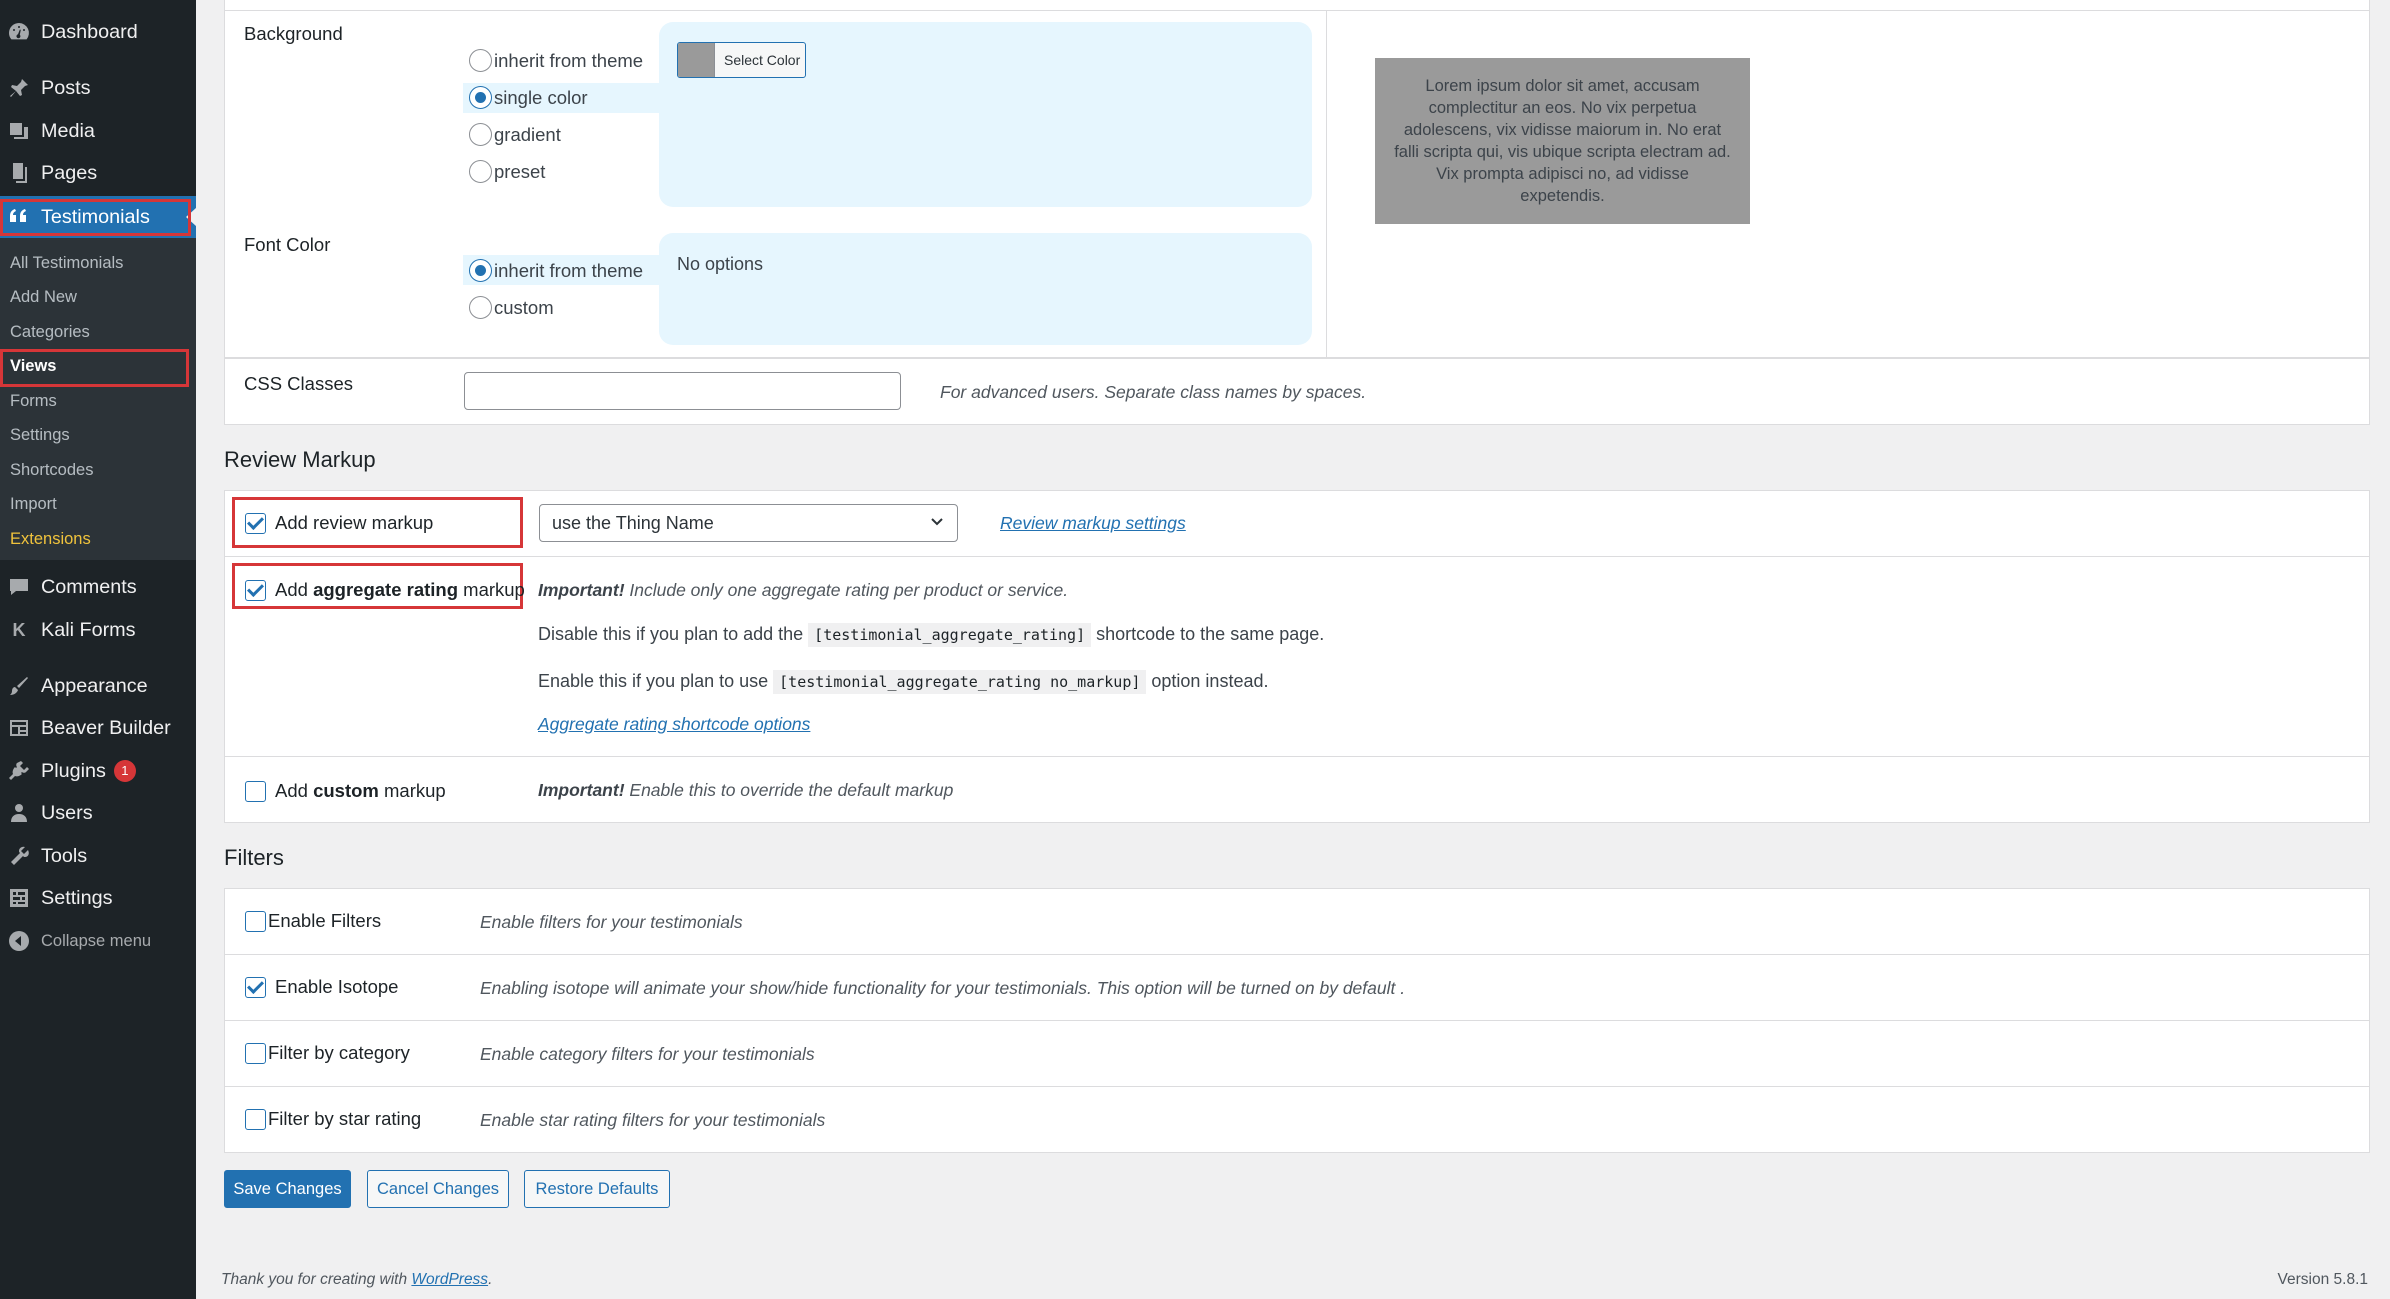 The height and width of the screenshot is (1299, 2390). I want to click on menu-label: Media, so click(68, 130).